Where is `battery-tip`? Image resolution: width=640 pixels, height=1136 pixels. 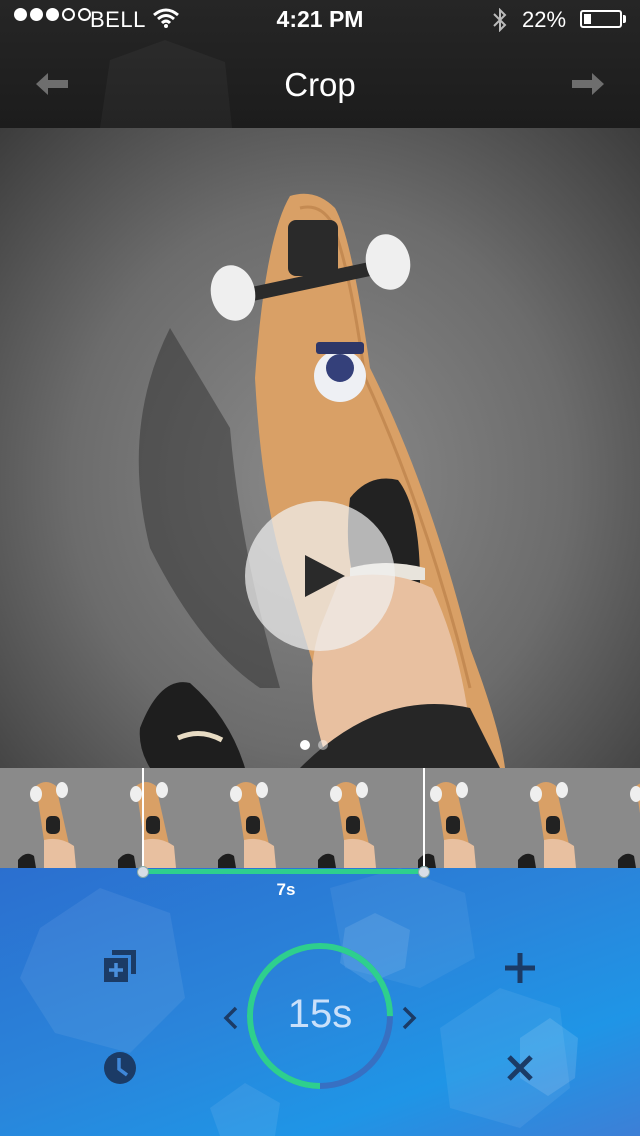 battery-tip is located at coordinates (624, 19).